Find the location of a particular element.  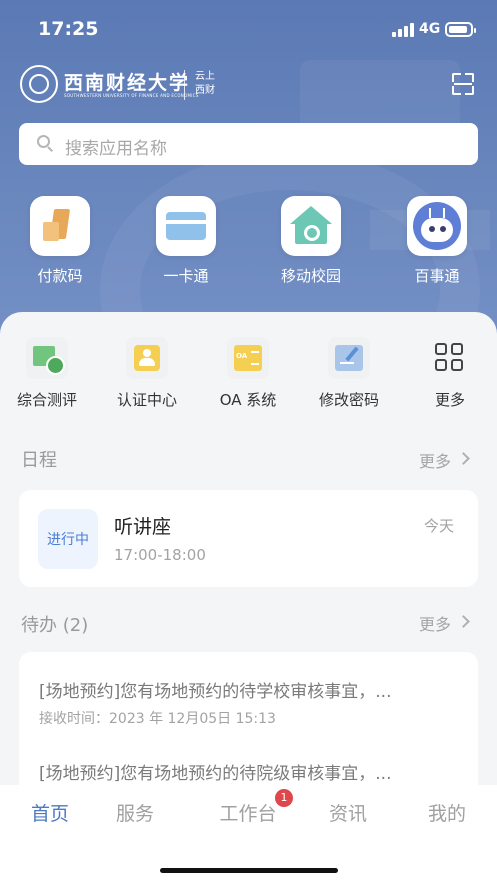

service-label: 认证中心 is located at coordinates (146, 400).